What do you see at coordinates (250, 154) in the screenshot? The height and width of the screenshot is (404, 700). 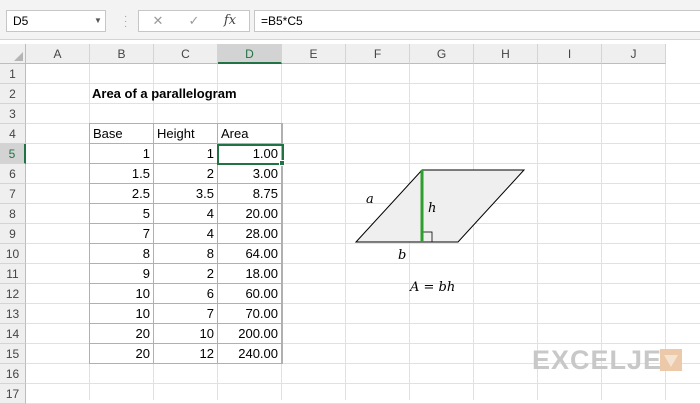 I see `active-cell-selection` at bounding box center [250, 154].